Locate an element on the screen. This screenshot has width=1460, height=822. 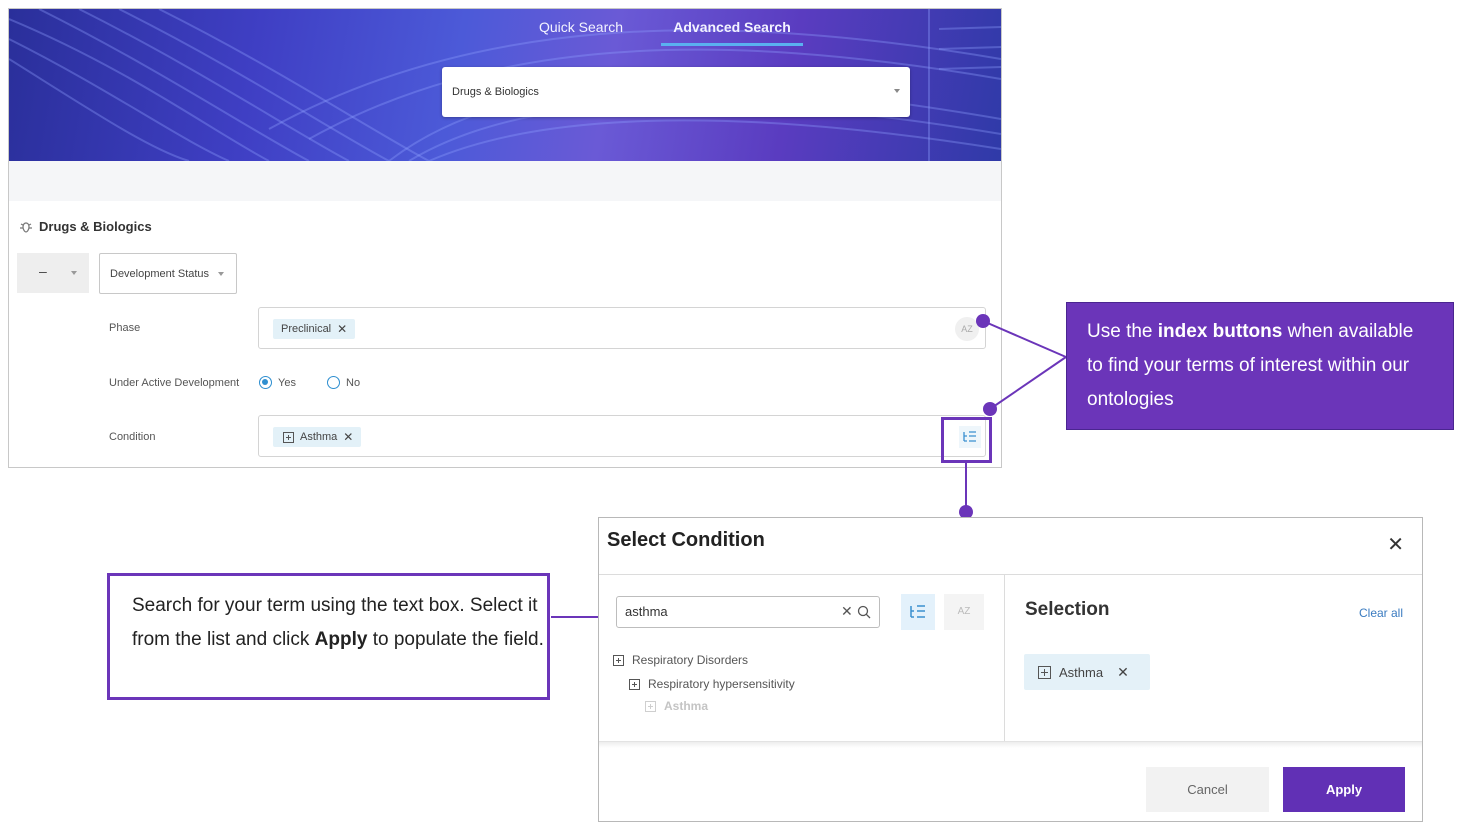
dialog-title: Select Condition is located at coordinates (686, 540).